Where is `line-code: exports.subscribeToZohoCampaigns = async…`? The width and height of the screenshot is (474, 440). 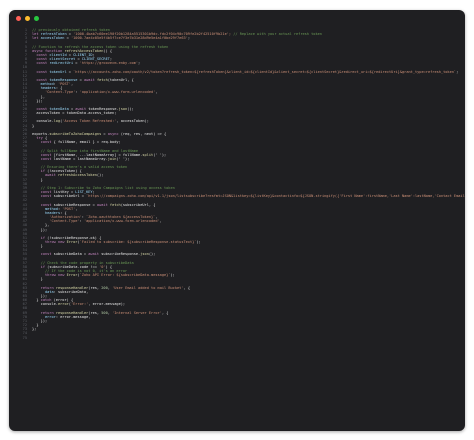
line-code: exports.subscribeToZohoCampaigns = async… is located at coordinates (99, 134).